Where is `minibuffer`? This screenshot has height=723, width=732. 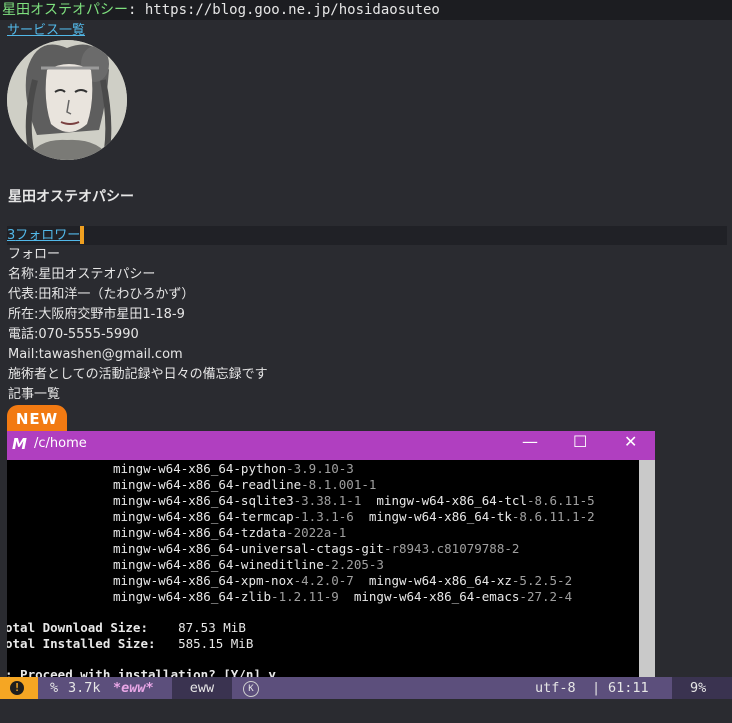 minibuffer is located at coordinates (366, 711).